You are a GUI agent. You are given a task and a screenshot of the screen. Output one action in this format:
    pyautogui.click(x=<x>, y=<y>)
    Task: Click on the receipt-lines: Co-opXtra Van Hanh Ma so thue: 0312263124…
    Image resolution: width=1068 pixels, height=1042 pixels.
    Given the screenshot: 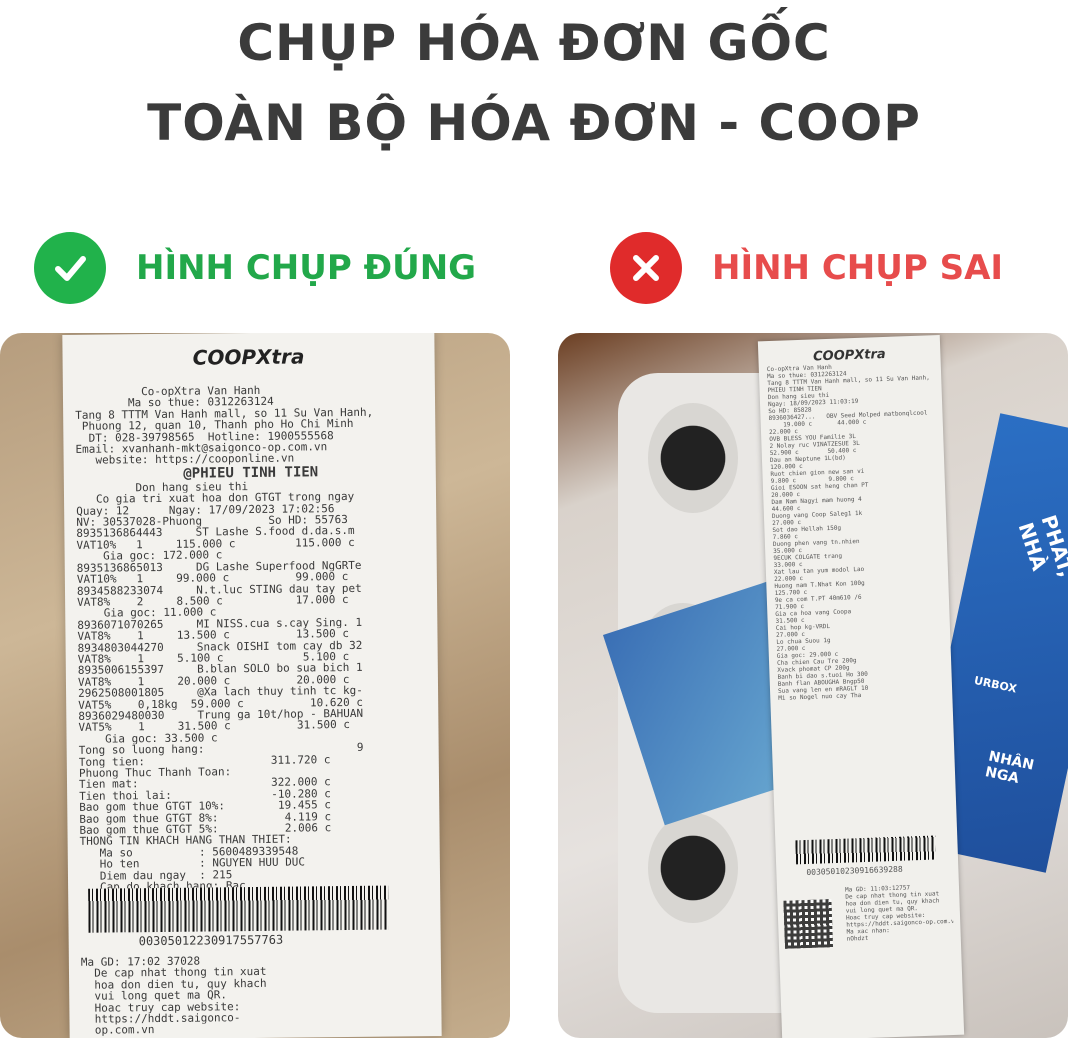 What is the action you would take?
    pyautogui.click(x=856, y=531)
    